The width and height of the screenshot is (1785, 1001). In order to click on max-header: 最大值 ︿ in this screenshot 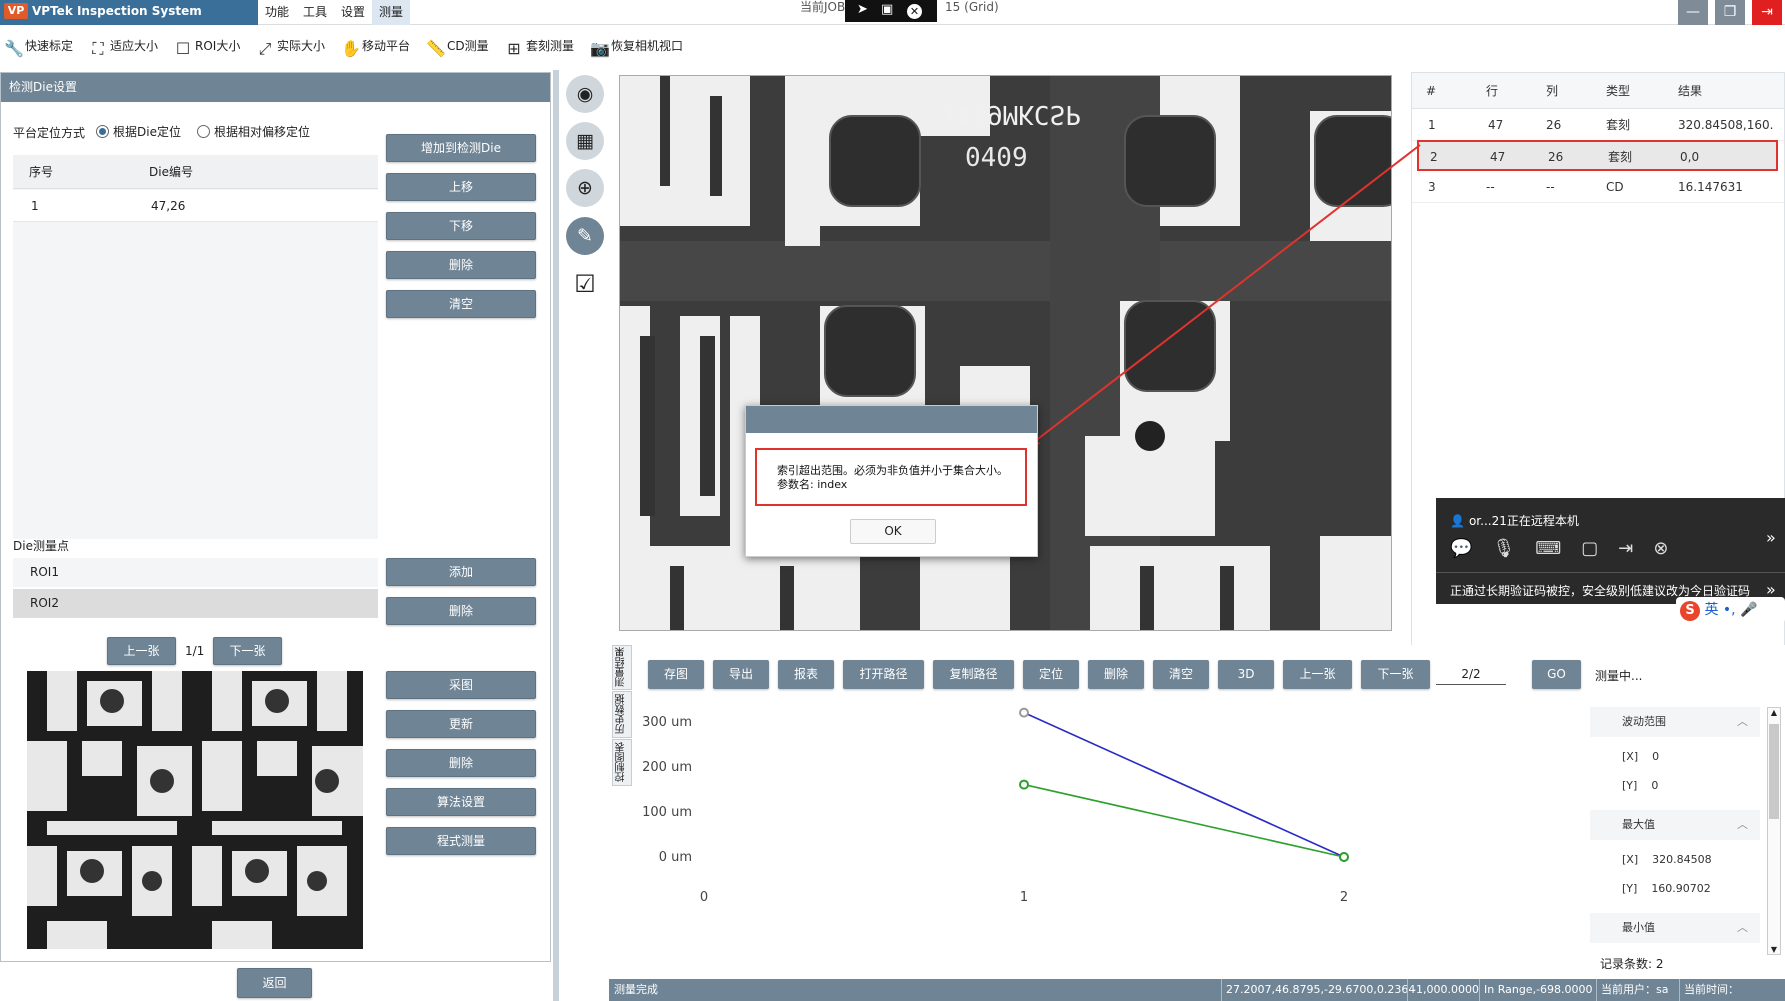, I will do `click(1675, 825)`.